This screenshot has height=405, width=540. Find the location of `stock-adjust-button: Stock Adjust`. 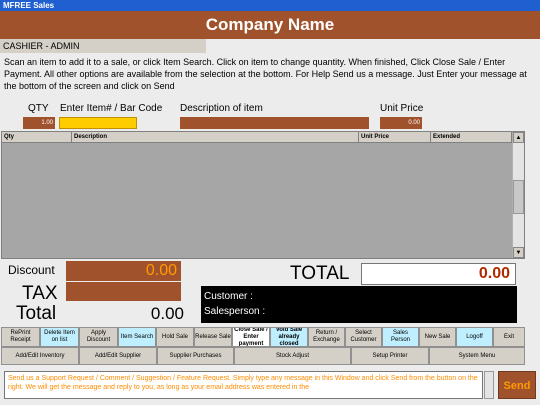

stock-adjust-button: Stock Adjust is located at coordinates (292, 356).